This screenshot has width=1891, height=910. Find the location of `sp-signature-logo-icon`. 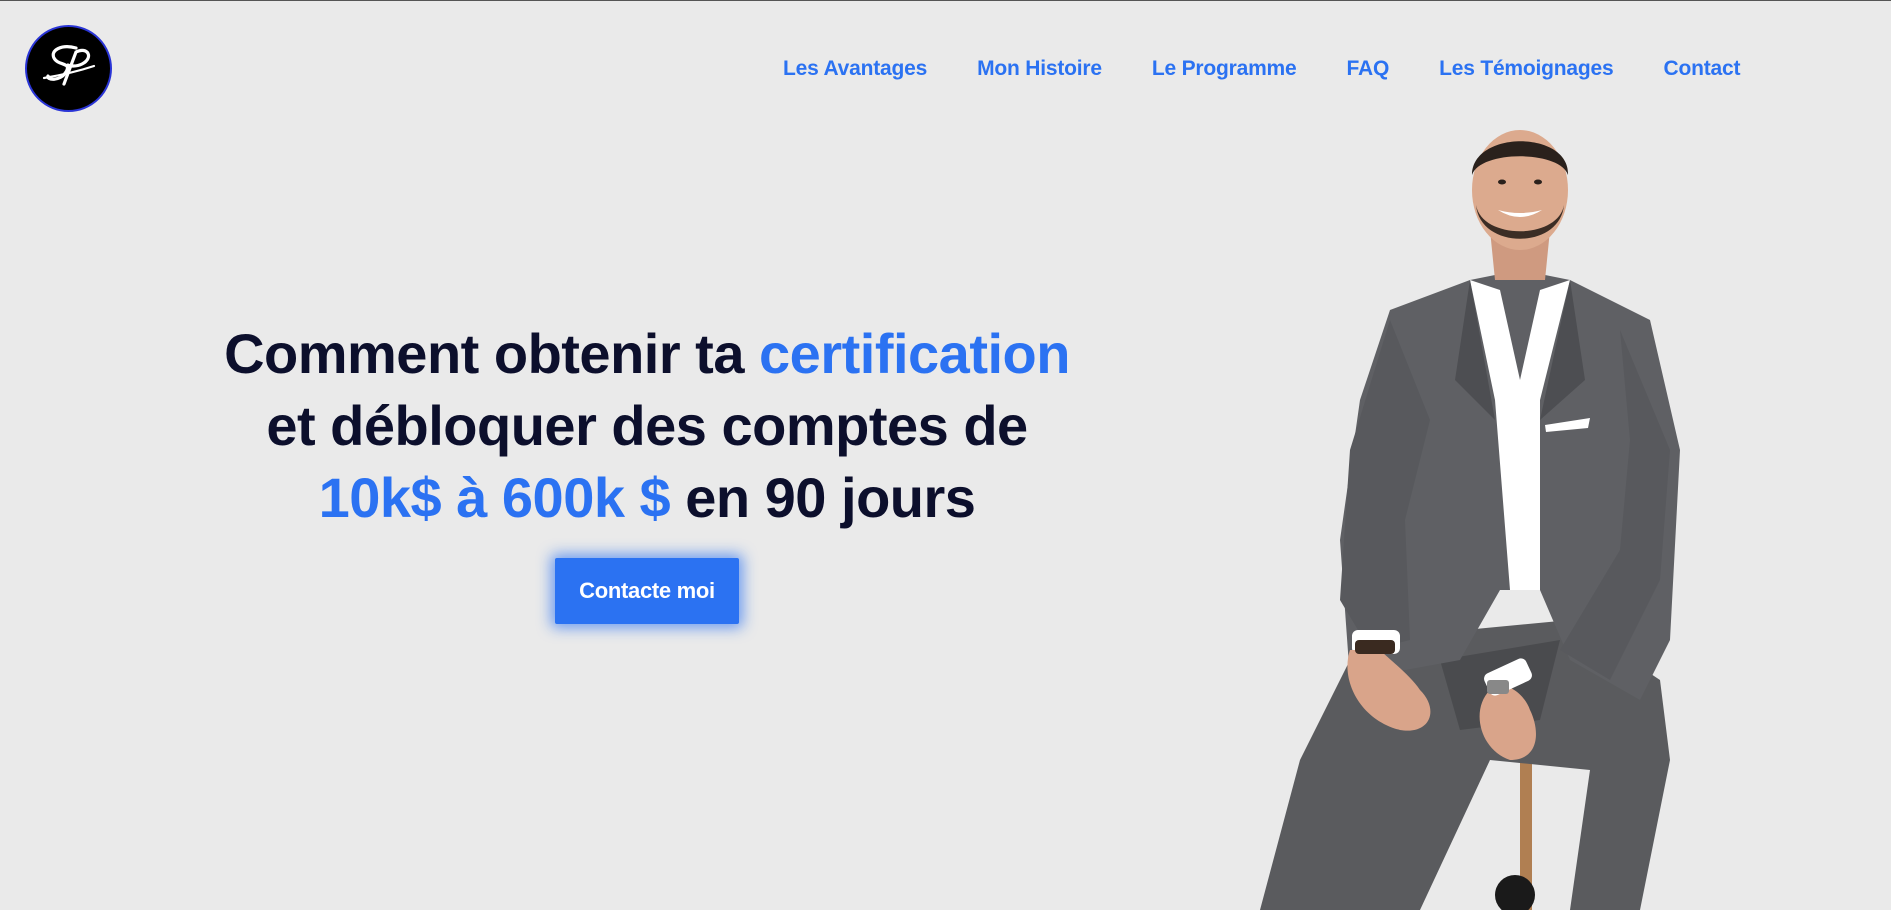

sp-signature-logo-icon is located at coordinates (68, 65).